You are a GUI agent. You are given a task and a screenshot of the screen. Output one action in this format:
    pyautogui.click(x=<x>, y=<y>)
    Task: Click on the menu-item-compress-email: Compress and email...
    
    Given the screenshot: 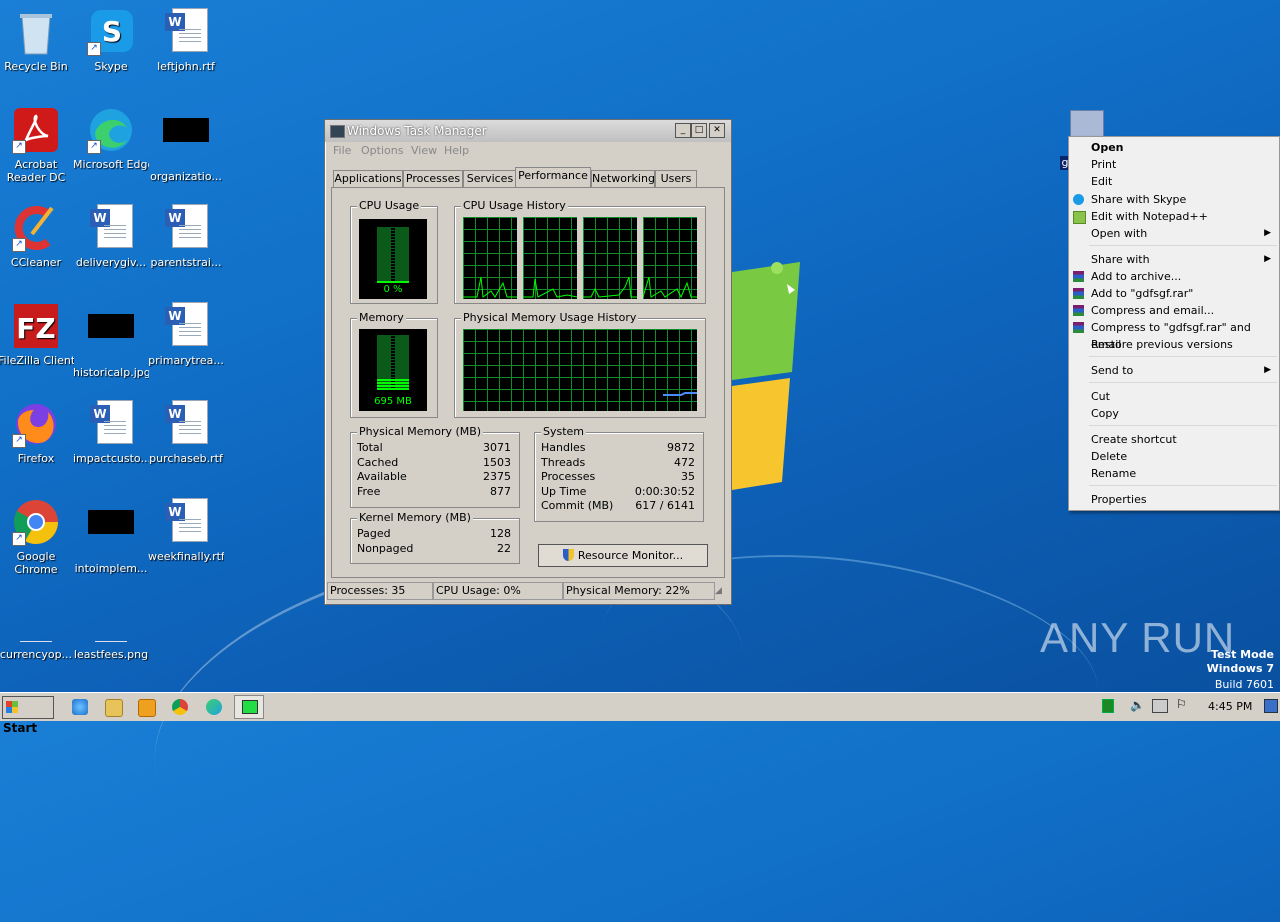 What is the action you would take?
    pyautogui.click(x=1174, y=310)
    